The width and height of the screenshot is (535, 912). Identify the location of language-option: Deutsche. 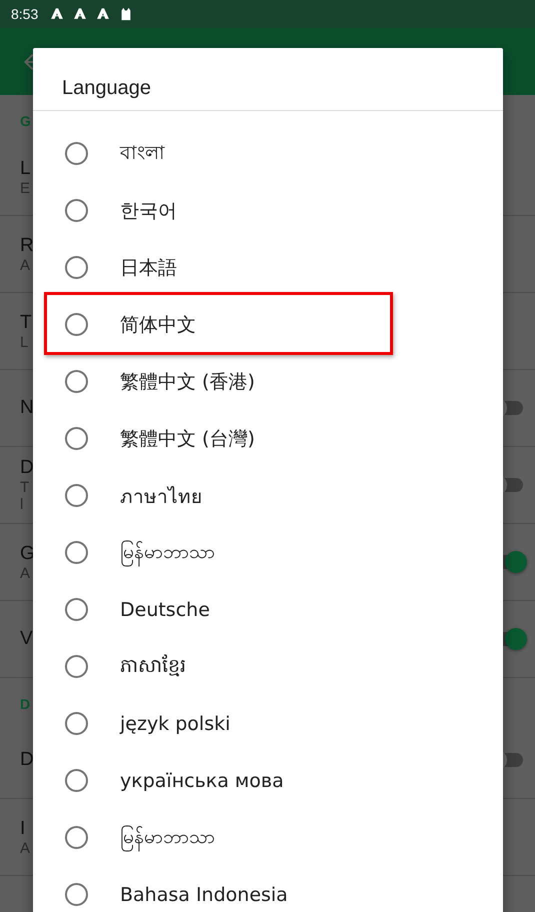
(165, 609).